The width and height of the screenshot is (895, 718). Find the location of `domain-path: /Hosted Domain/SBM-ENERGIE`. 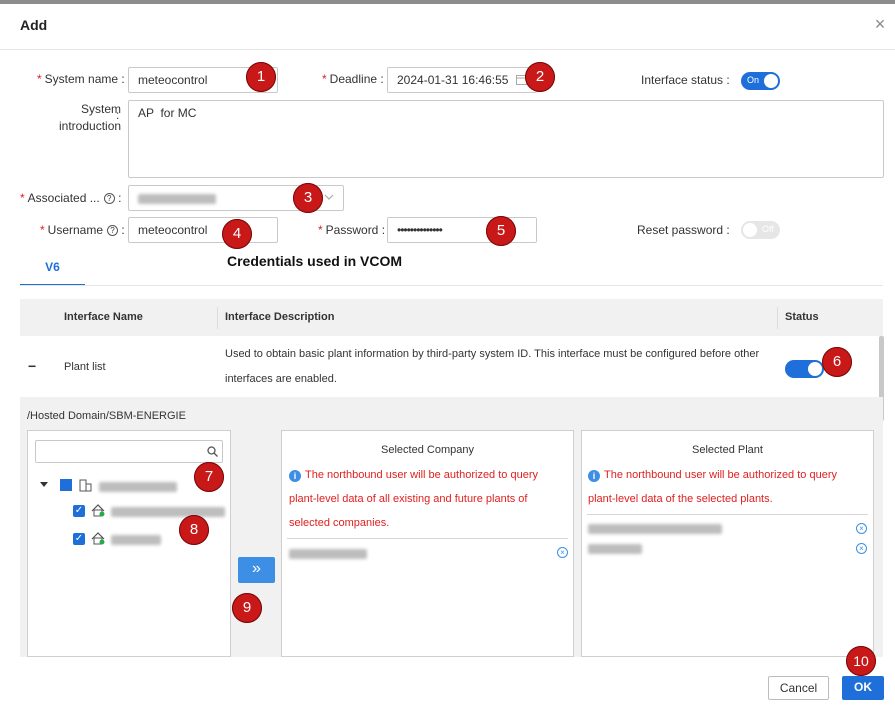

domain-path: /Hosted Domain/SBM-ENERGIE is located at coordinates (106, 416).